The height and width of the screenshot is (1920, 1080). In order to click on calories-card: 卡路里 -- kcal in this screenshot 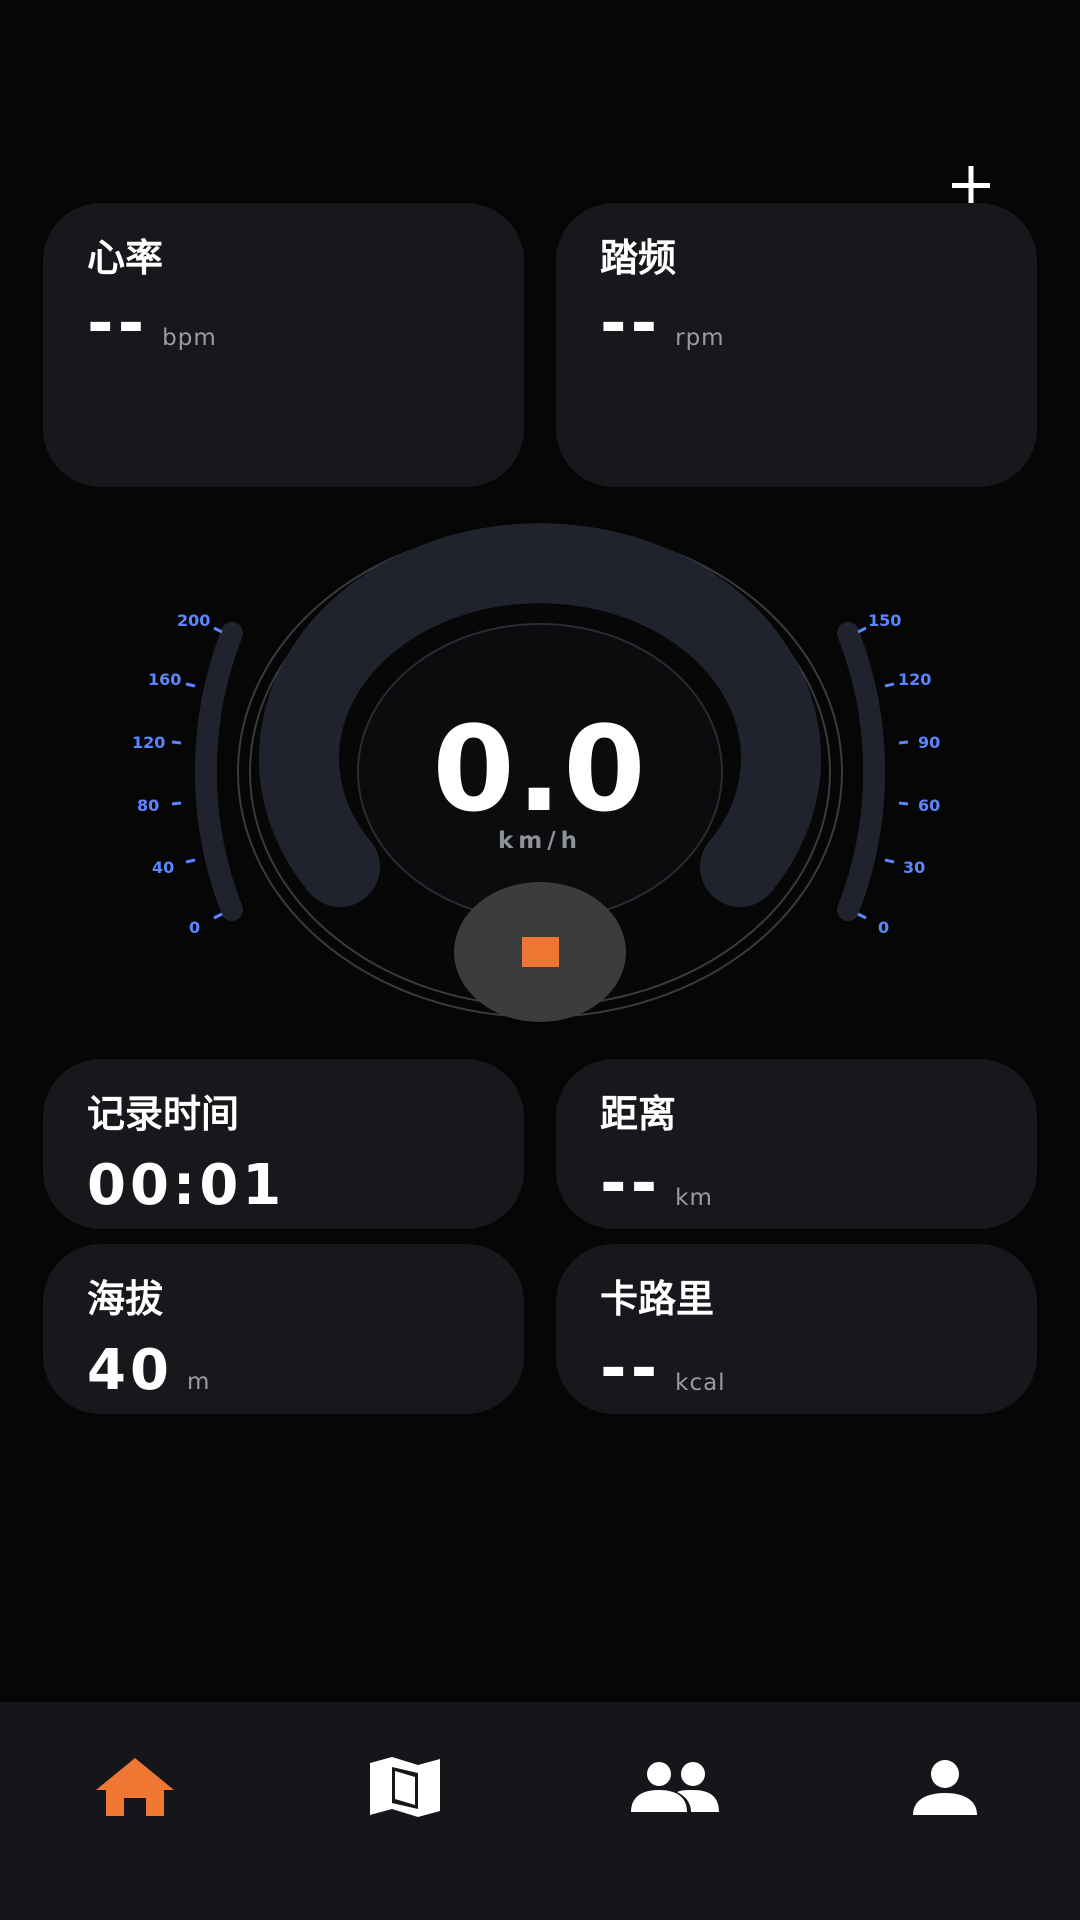, I will do `click(796, 1329)`.